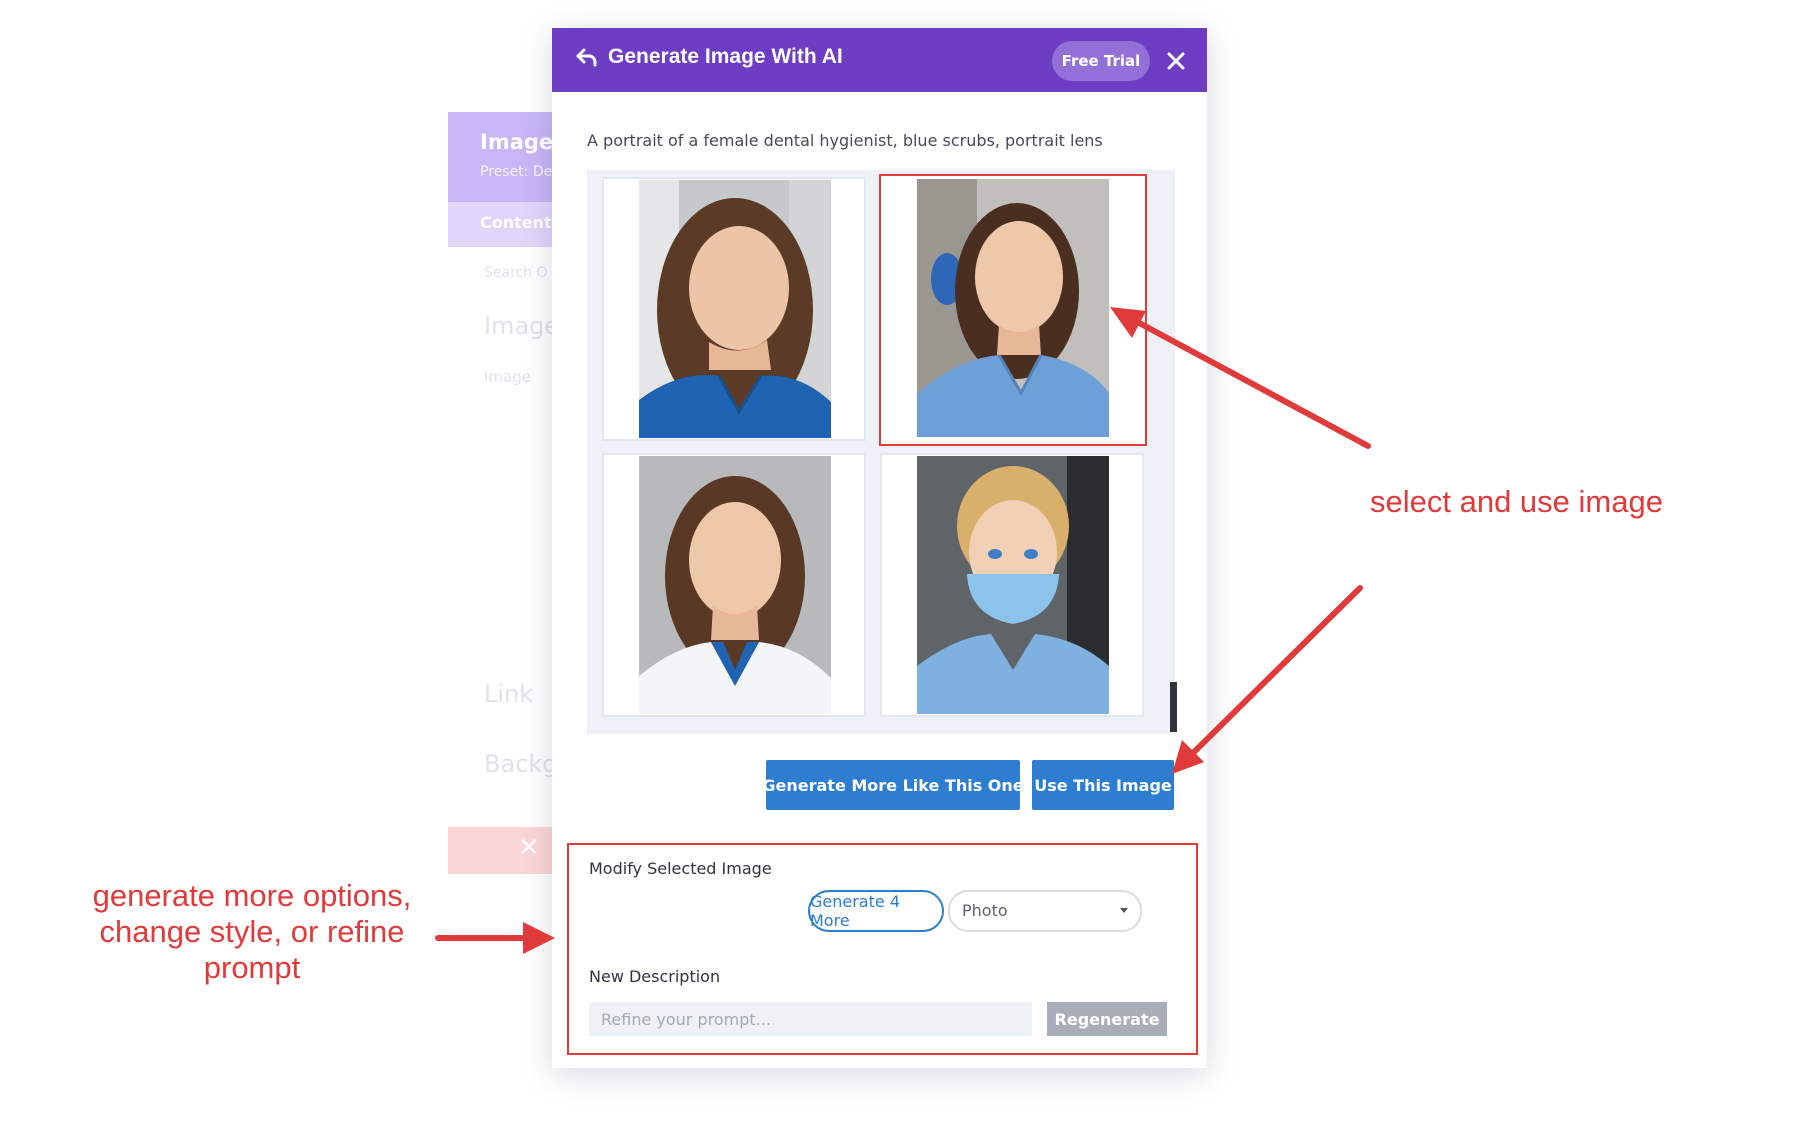  Describe the element at coordinates (810, 1019) in the screenshot. I see `refine-prompt-input` at that location.